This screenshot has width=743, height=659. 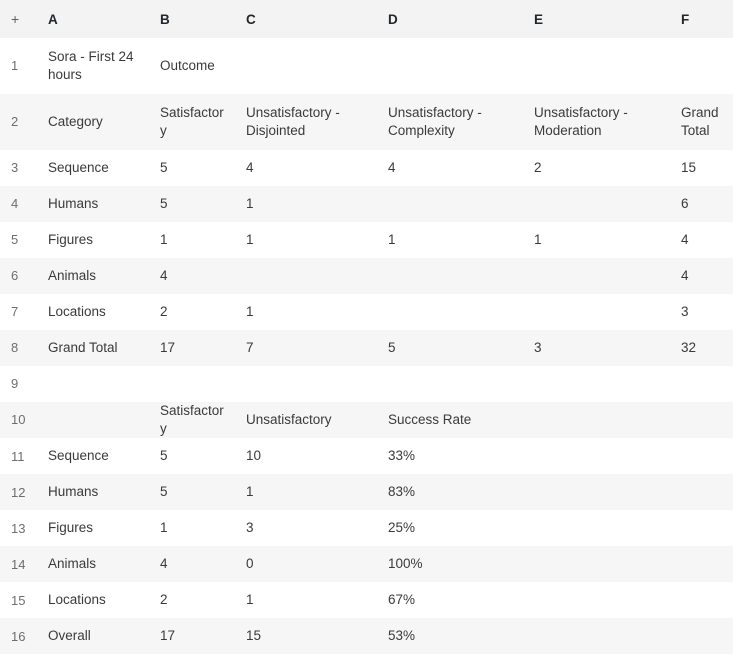 I want to click on sheet-row-9: 9, so click(x=366, y=384).